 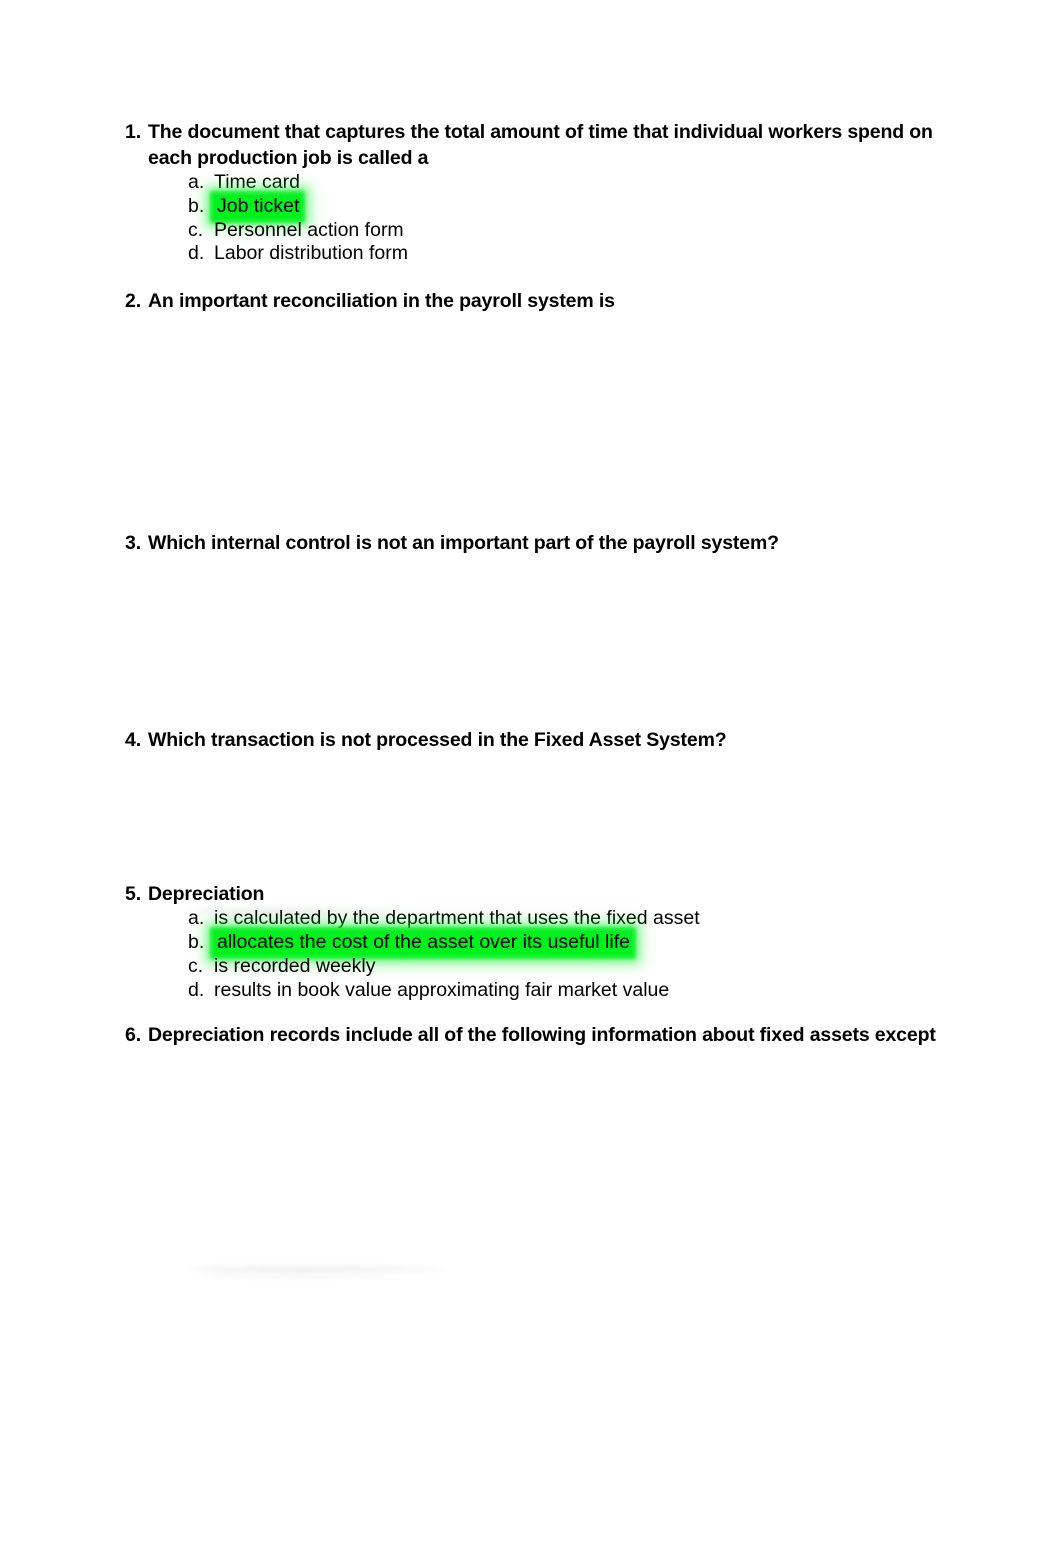 I want to click on question-number-2: 2., so click(x=133, y=301).